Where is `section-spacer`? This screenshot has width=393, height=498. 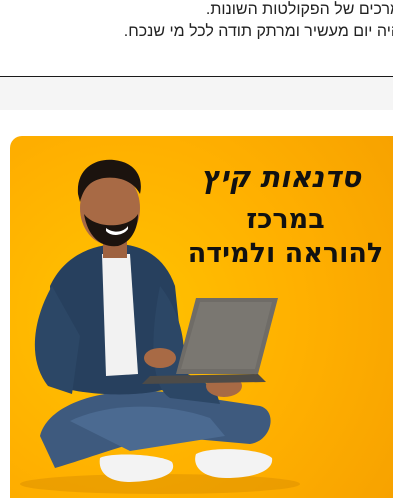
section-spacer is located at coordinates (196, 93).